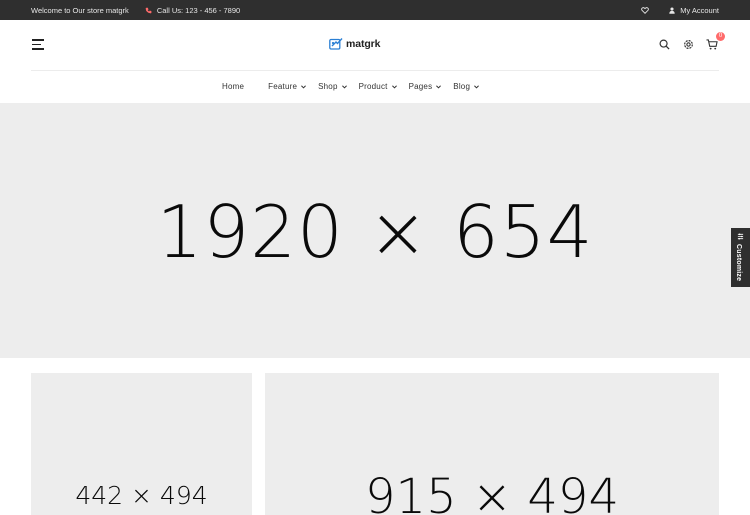 This screenshot has height=515, width=750. I want to click on nav-item-label: Pages, so click(420, 86).